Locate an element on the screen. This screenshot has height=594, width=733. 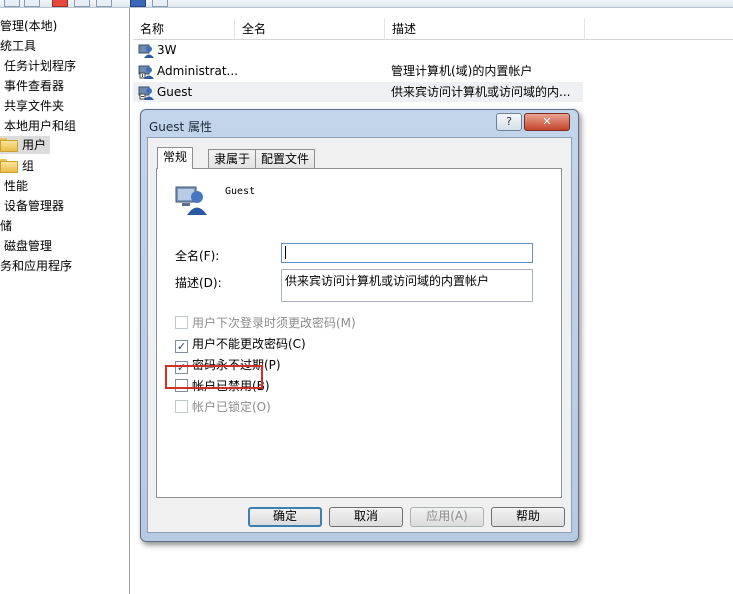
tree-item-label: 本地用户和组 is located at coordinates (40, 126).